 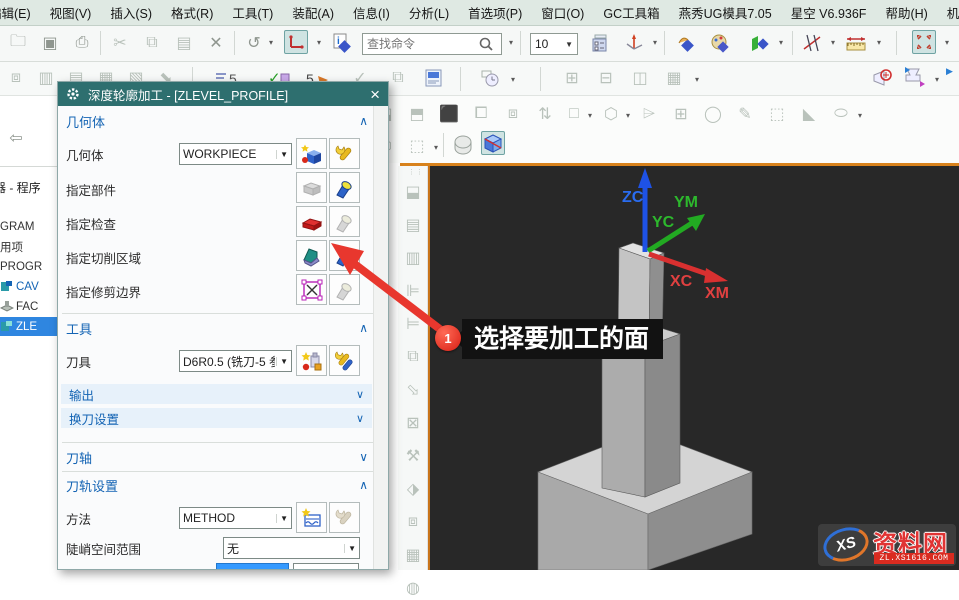 I want to click on program-group-view-icon, so click(x=572, y=78).